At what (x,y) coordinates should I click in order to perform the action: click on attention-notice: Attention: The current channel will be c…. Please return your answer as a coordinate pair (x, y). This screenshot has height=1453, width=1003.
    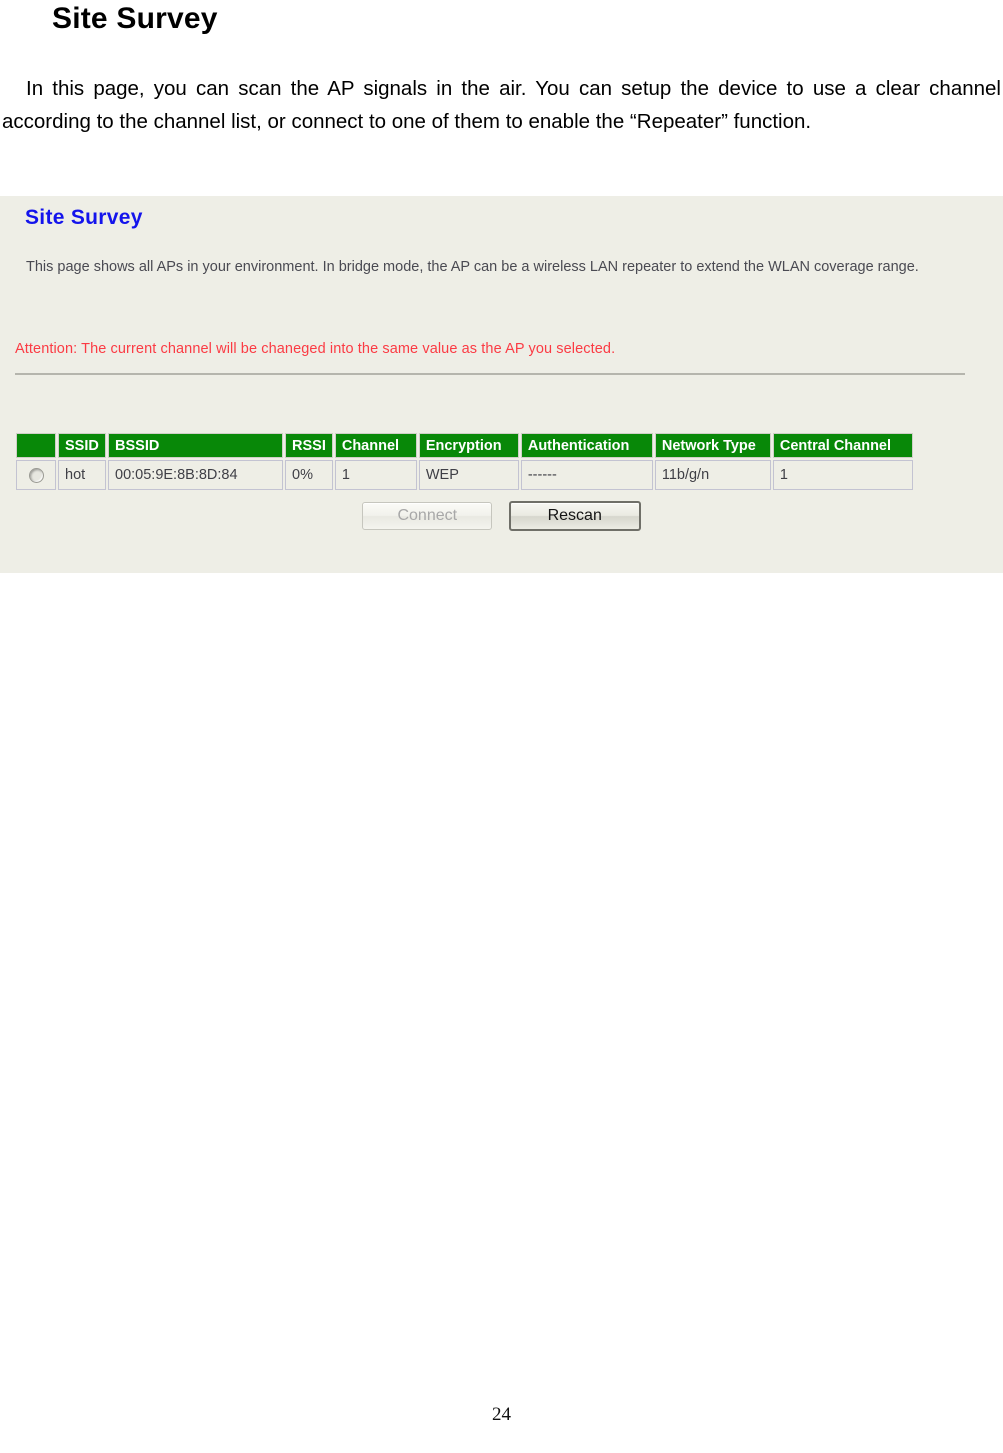
    Looking at the image, I should click on (315, 349).